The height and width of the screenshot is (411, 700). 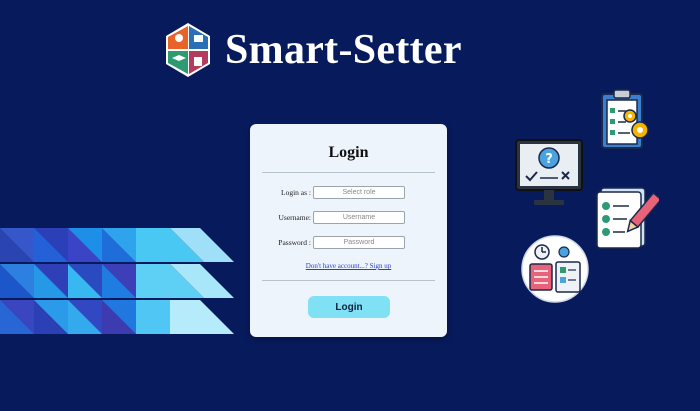 I want to click on login-as-row: Login as : Select role, so click(x=348, y=192).